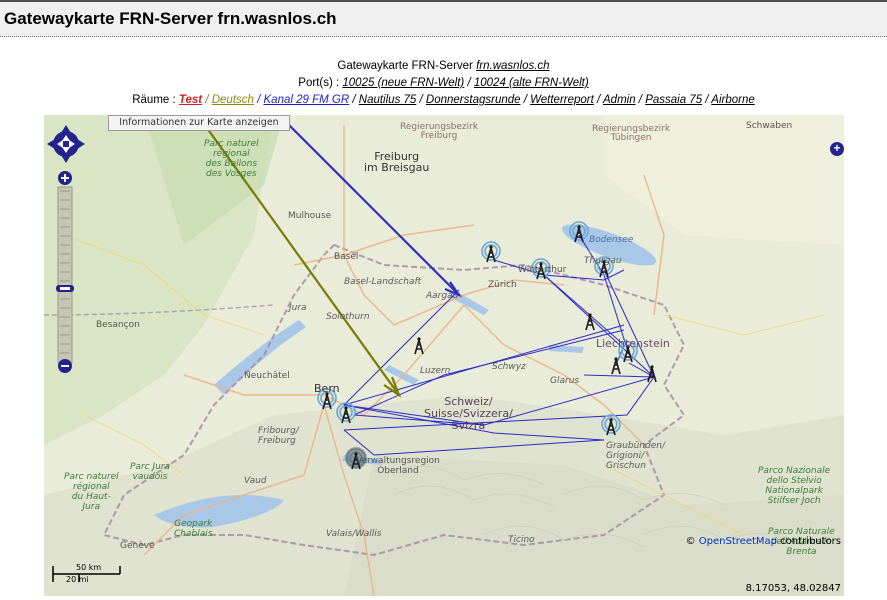  Describe the element at coordinates (398, 466) in the screenshot. I see `label-oberland: Verwaltungsregion Oberland` at that location.